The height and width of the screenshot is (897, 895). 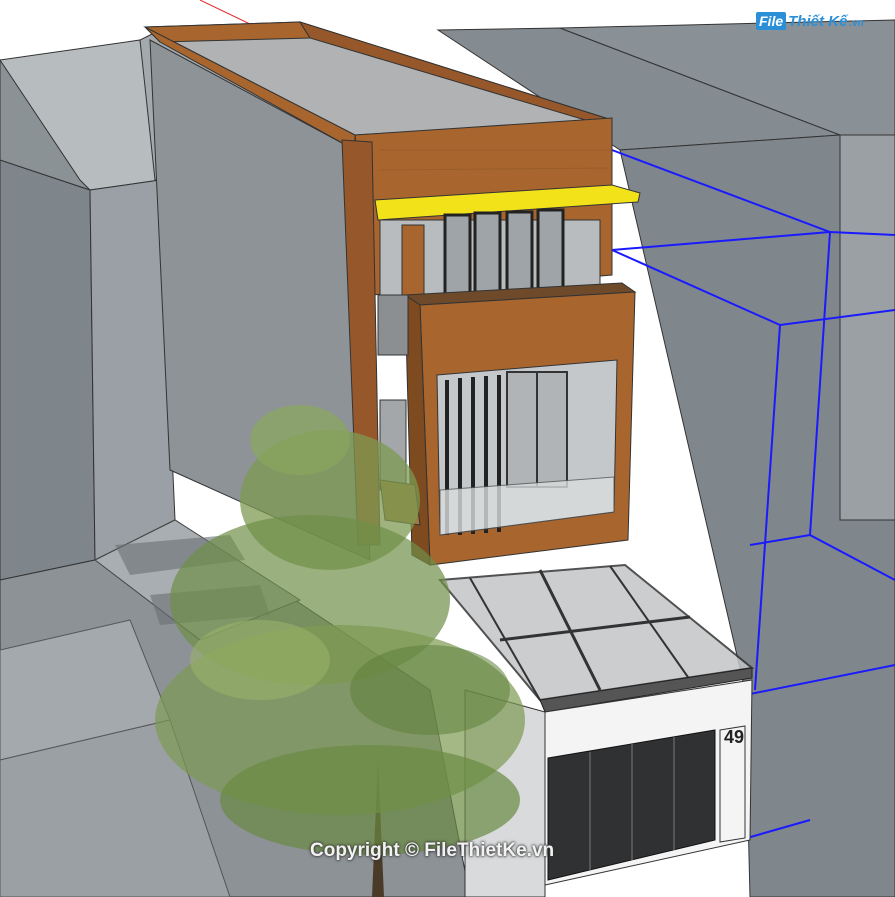 I want to click on logo-tld: .vn, so click(x=856, y=23).